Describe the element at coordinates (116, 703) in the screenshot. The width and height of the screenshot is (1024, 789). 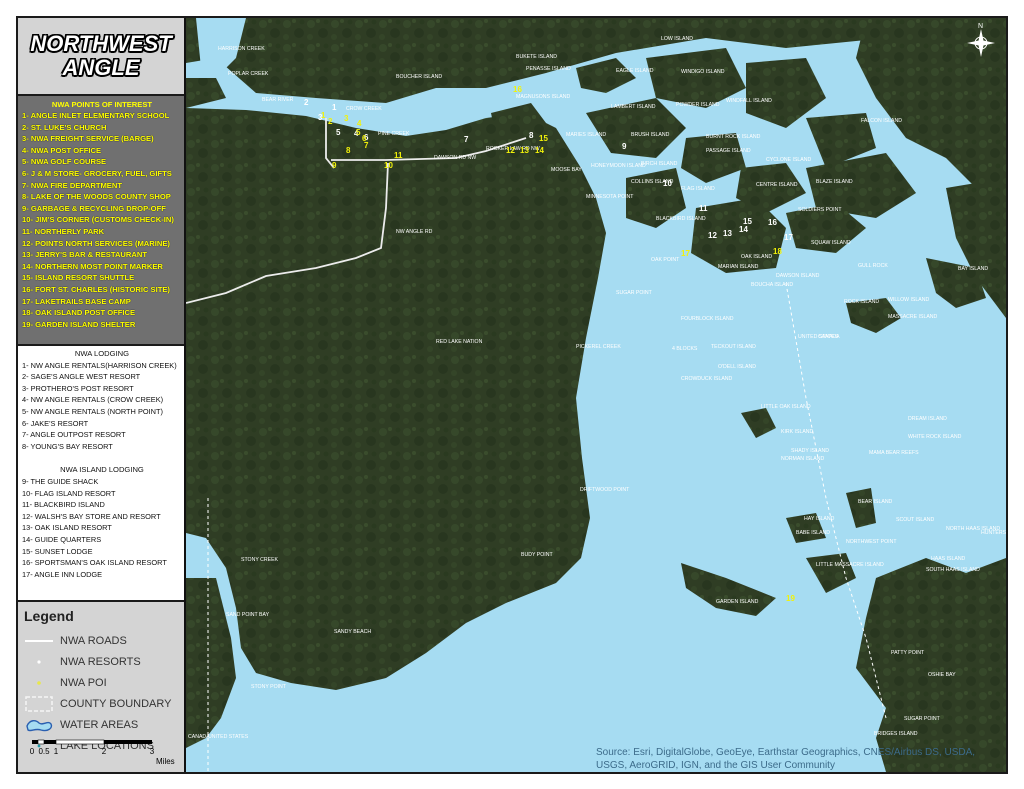
I see `legend-label: COUNTY BOUNDARY` at that location.